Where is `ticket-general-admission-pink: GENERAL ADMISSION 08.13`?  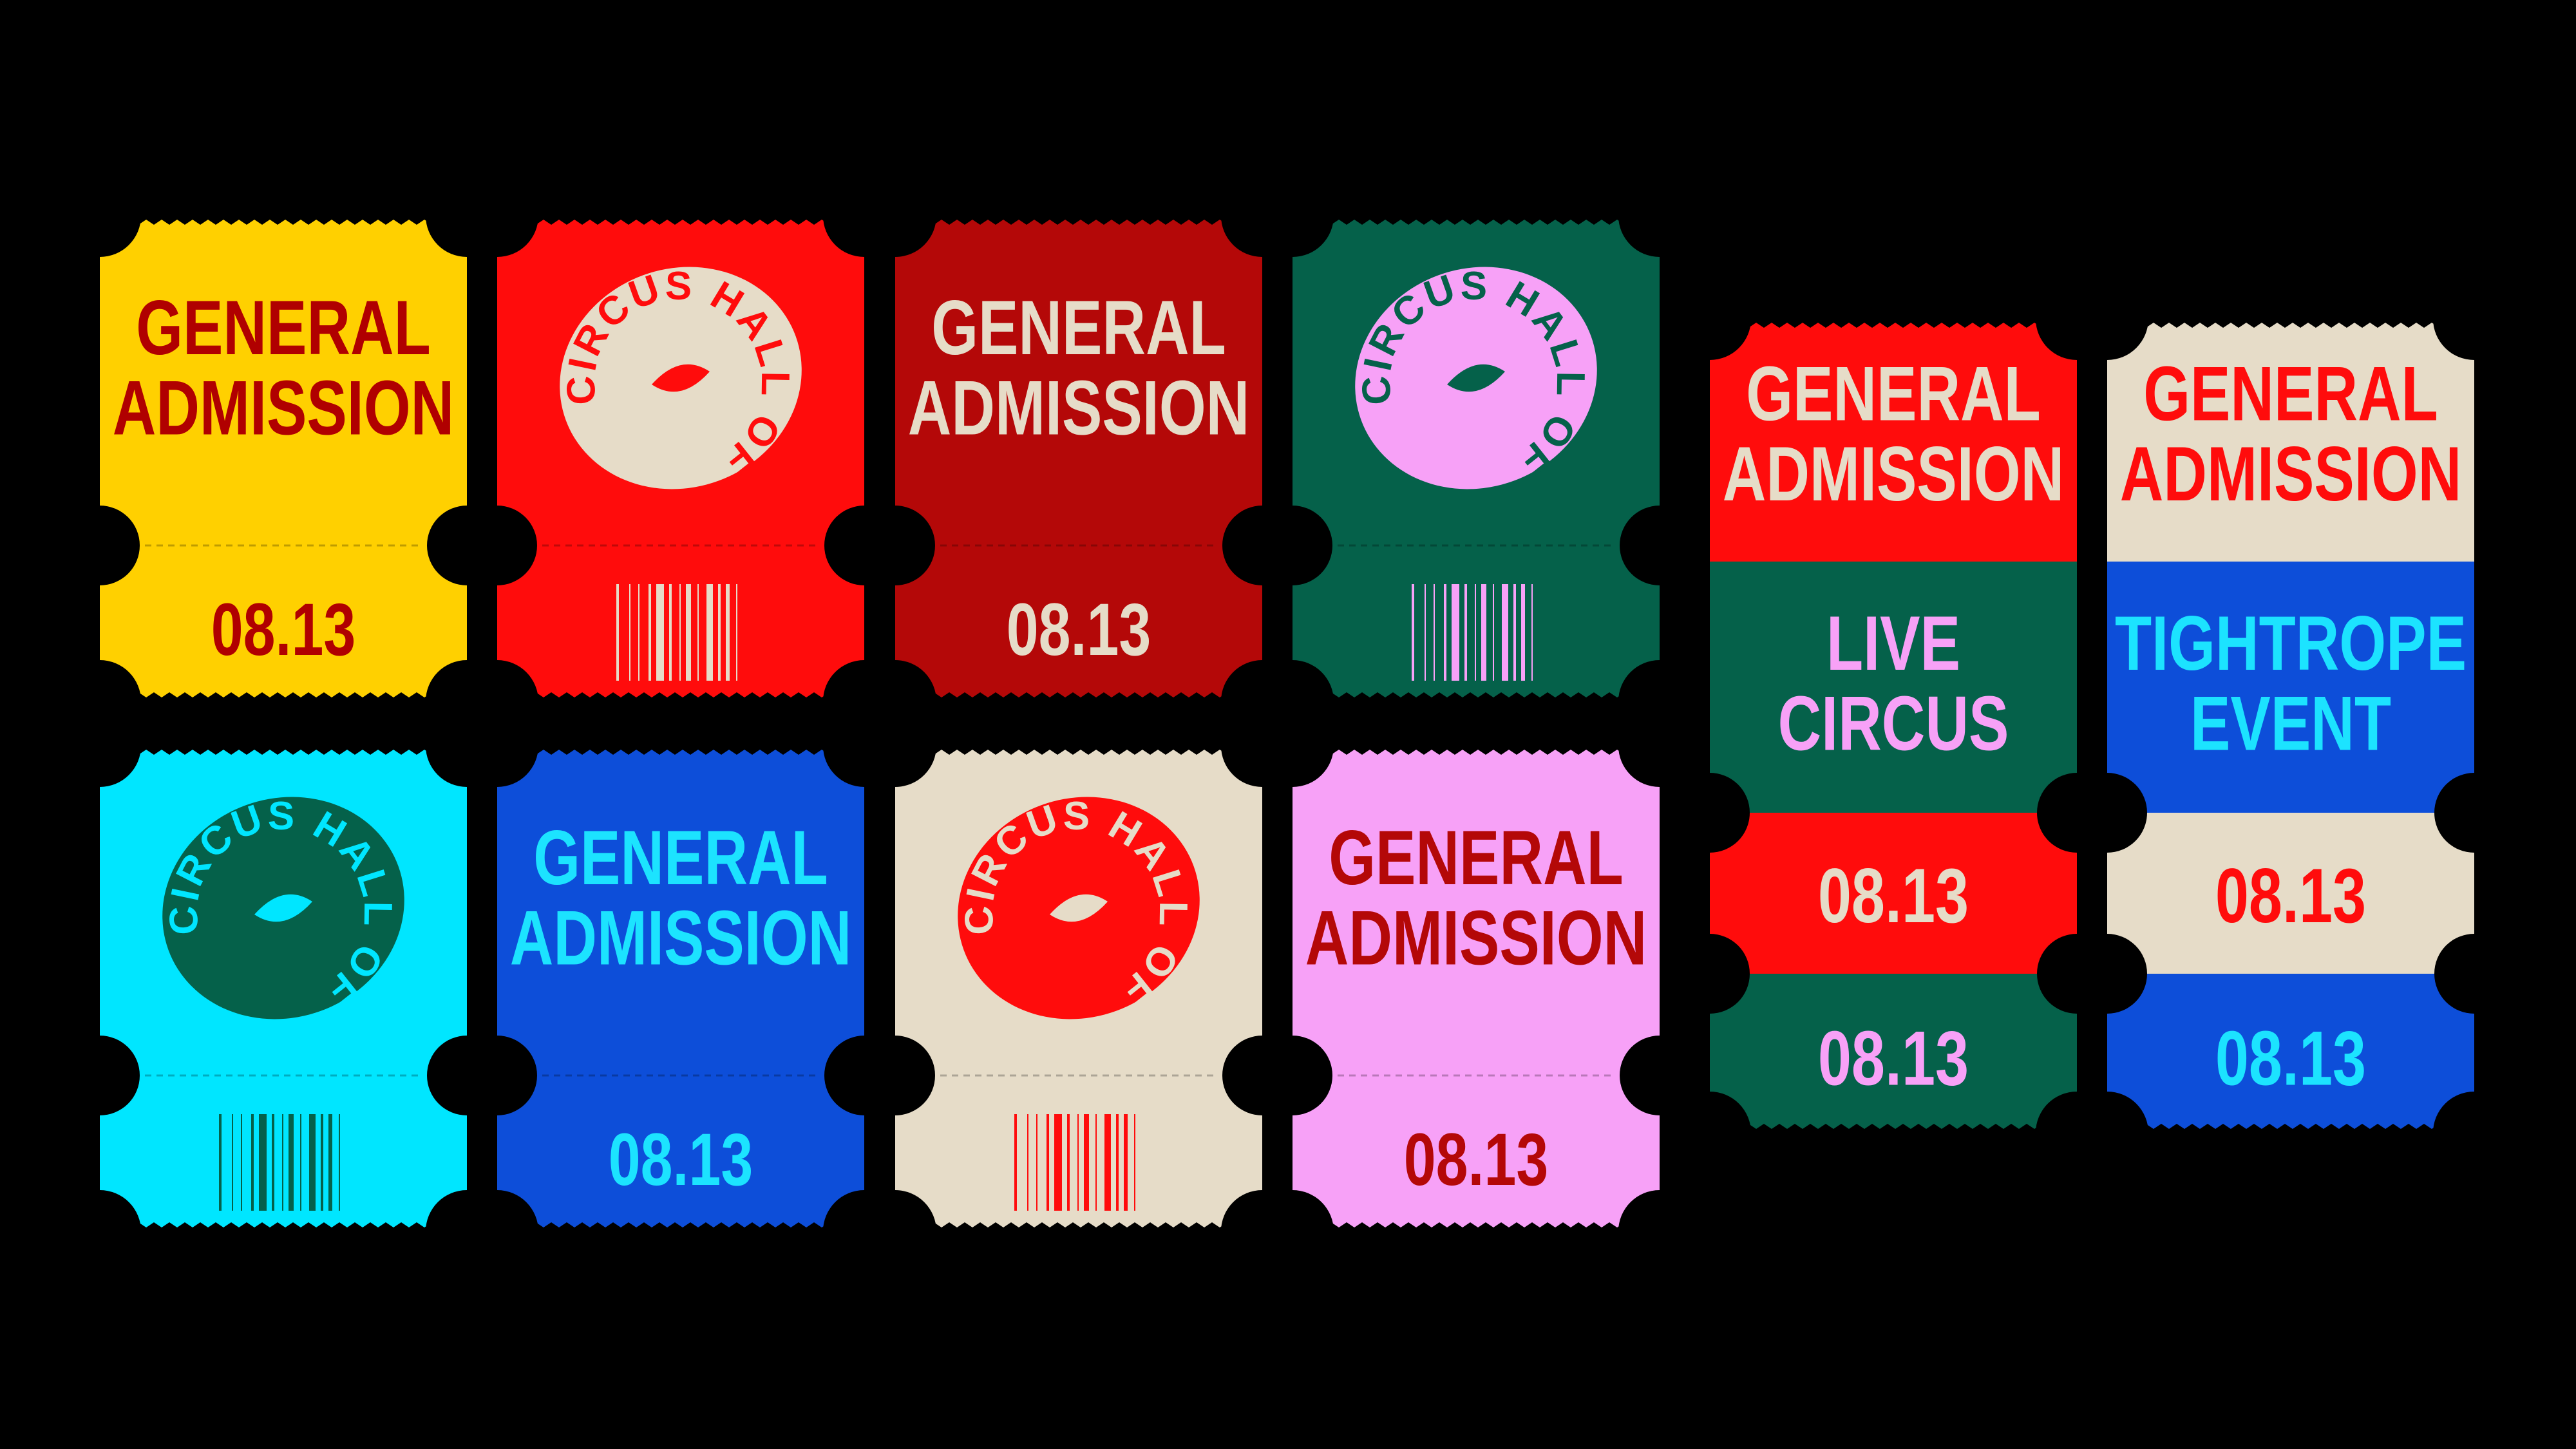
ticket-general-admission-pink: GENERAL ADMISSION 08.13 is located at coordinates (1477, 988).